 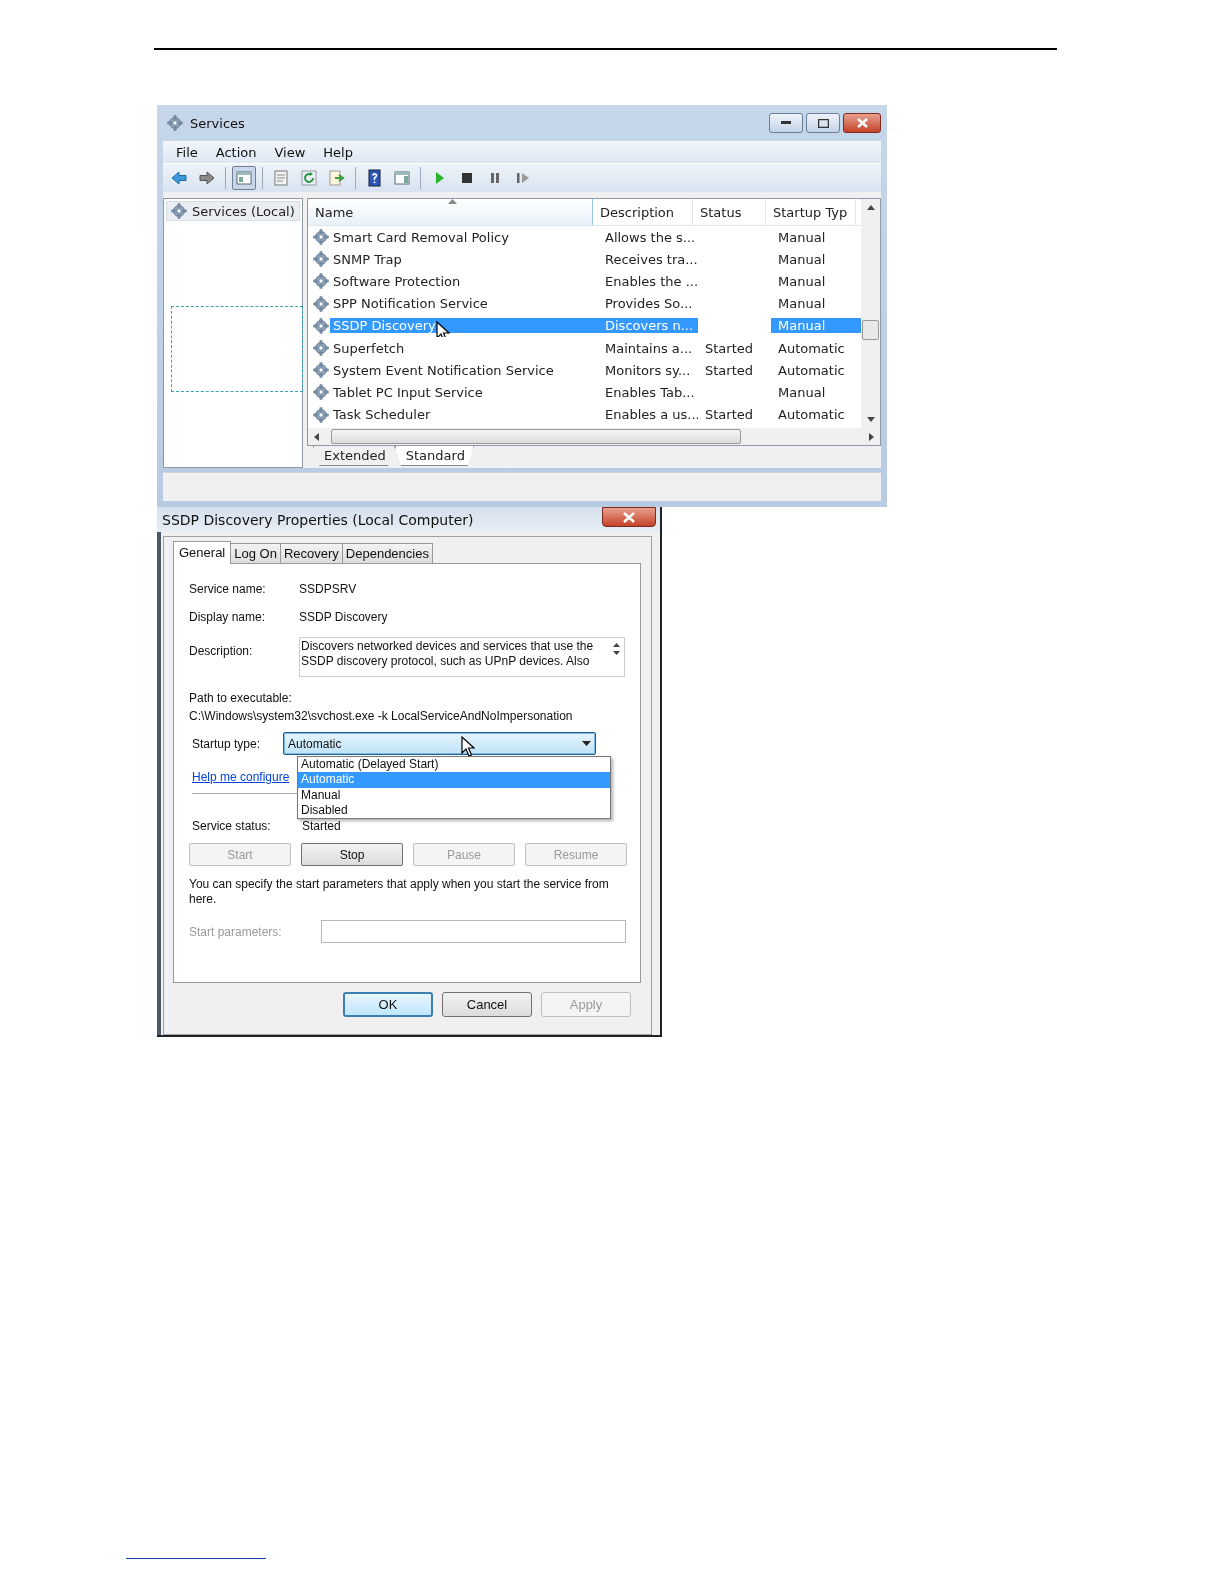 What do you see at coordinates (464, 326) in the screenshot?
I see `table-cell: SSDP Discovery` at bounding box center [464, 326].